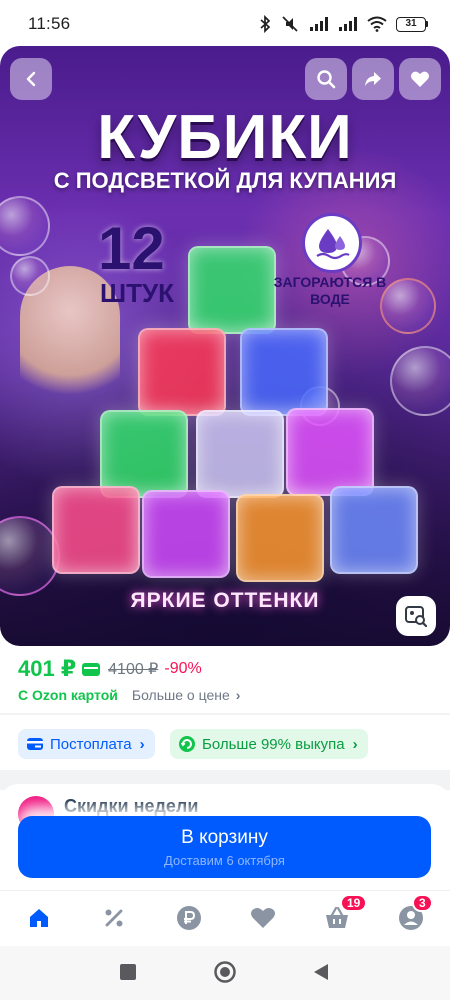  I want to click on price-current: 401 ₽, so click(47, 668).